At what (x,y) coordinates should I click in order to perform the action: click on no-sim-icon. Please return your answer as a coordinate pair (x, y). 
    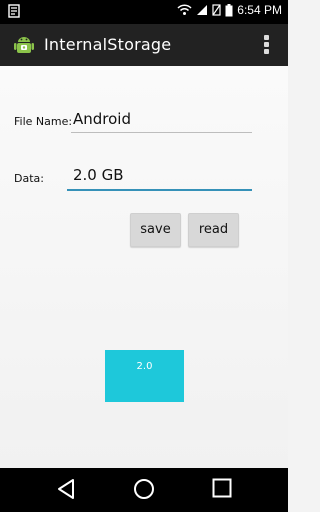
    Looking at the image, I should click on (216, 10).